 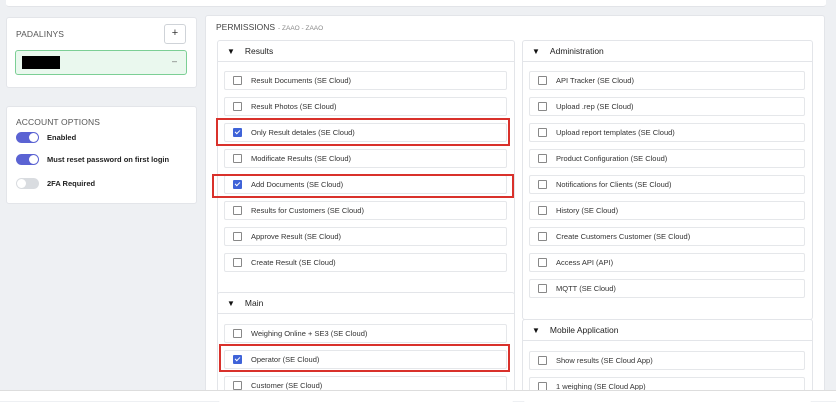 I want to click on permission-label: History (SE Cloud), so click(x=587, y=210).